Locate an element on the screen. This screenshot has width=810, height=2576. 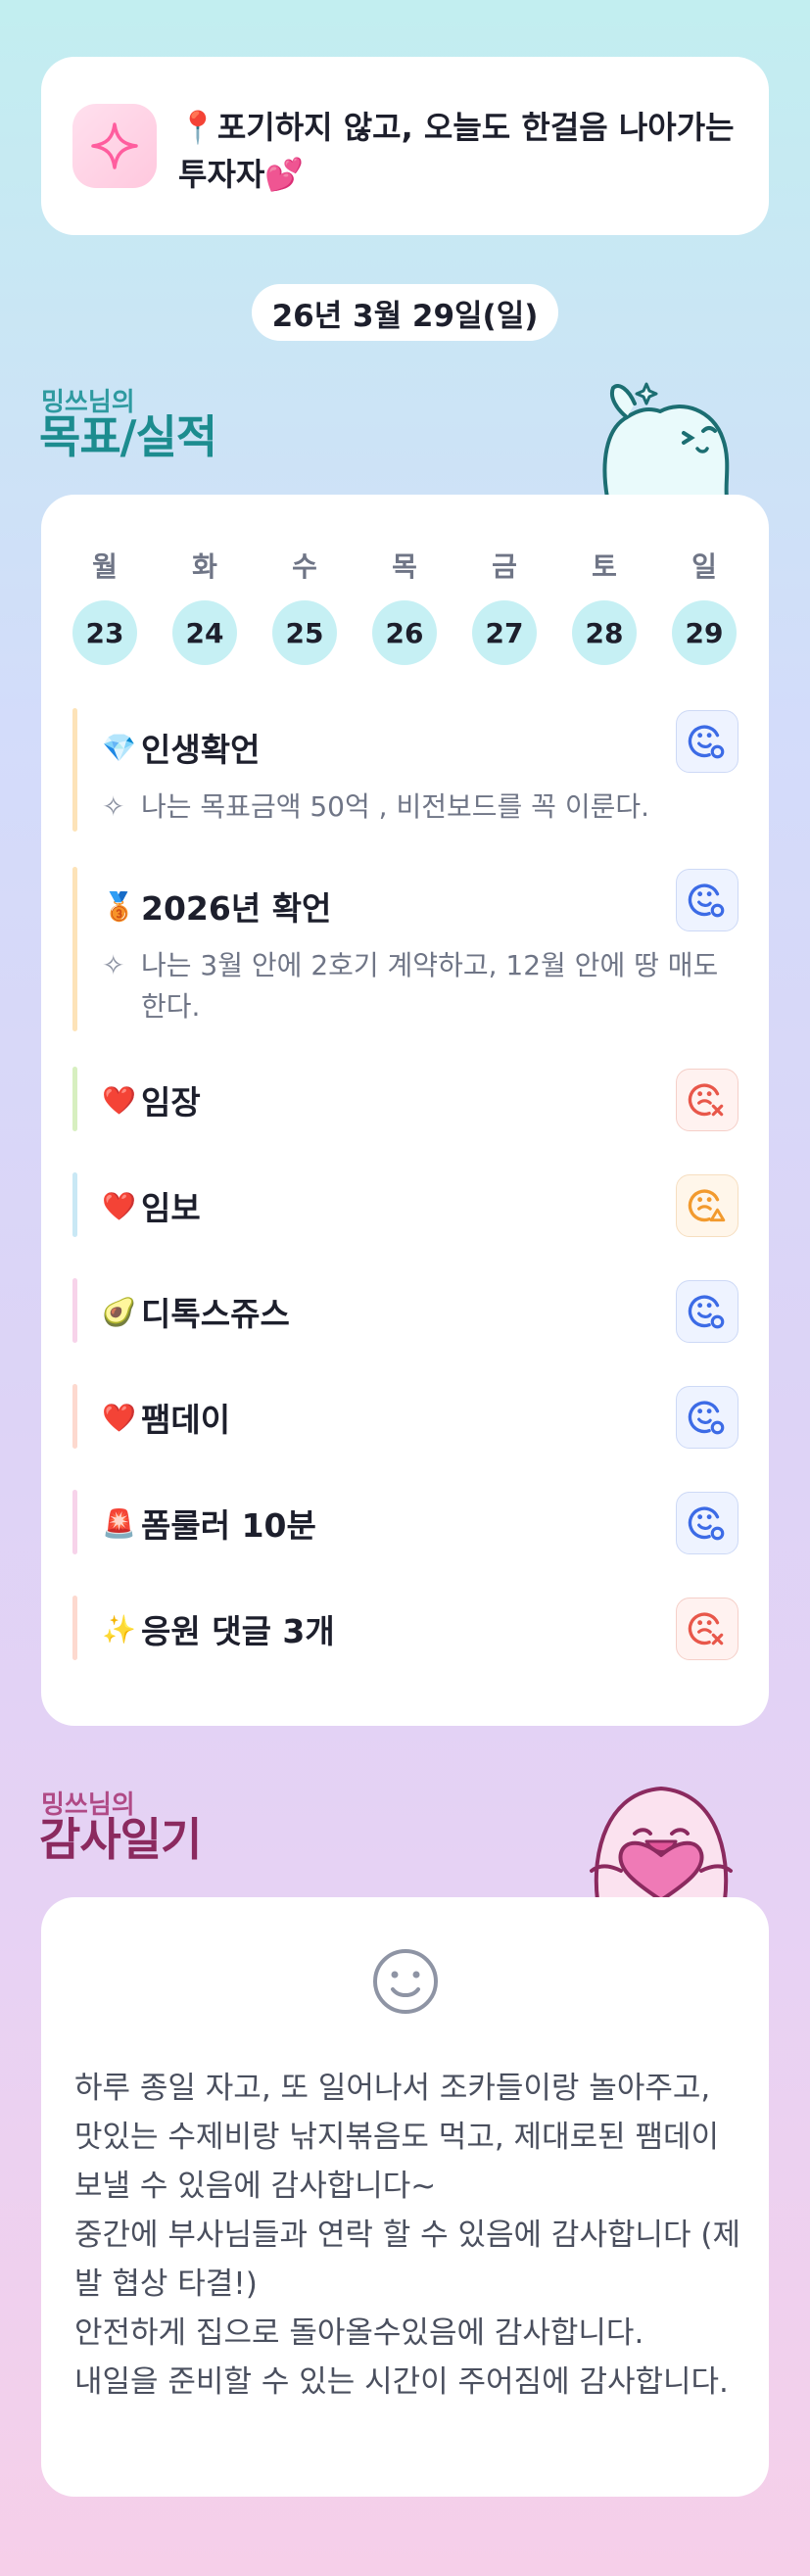
day-26-button: 26 is located at coordinates (404, 633).